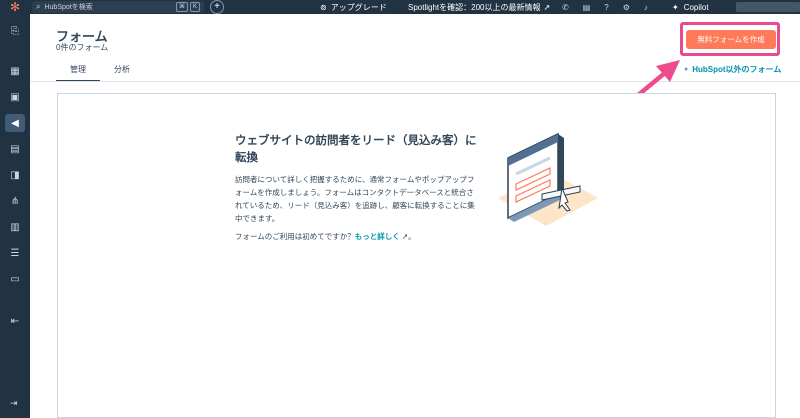 The width and height of the screenshot is (800, 418). I want to click on page-tabs: 管理 分析, so click(100, 70).